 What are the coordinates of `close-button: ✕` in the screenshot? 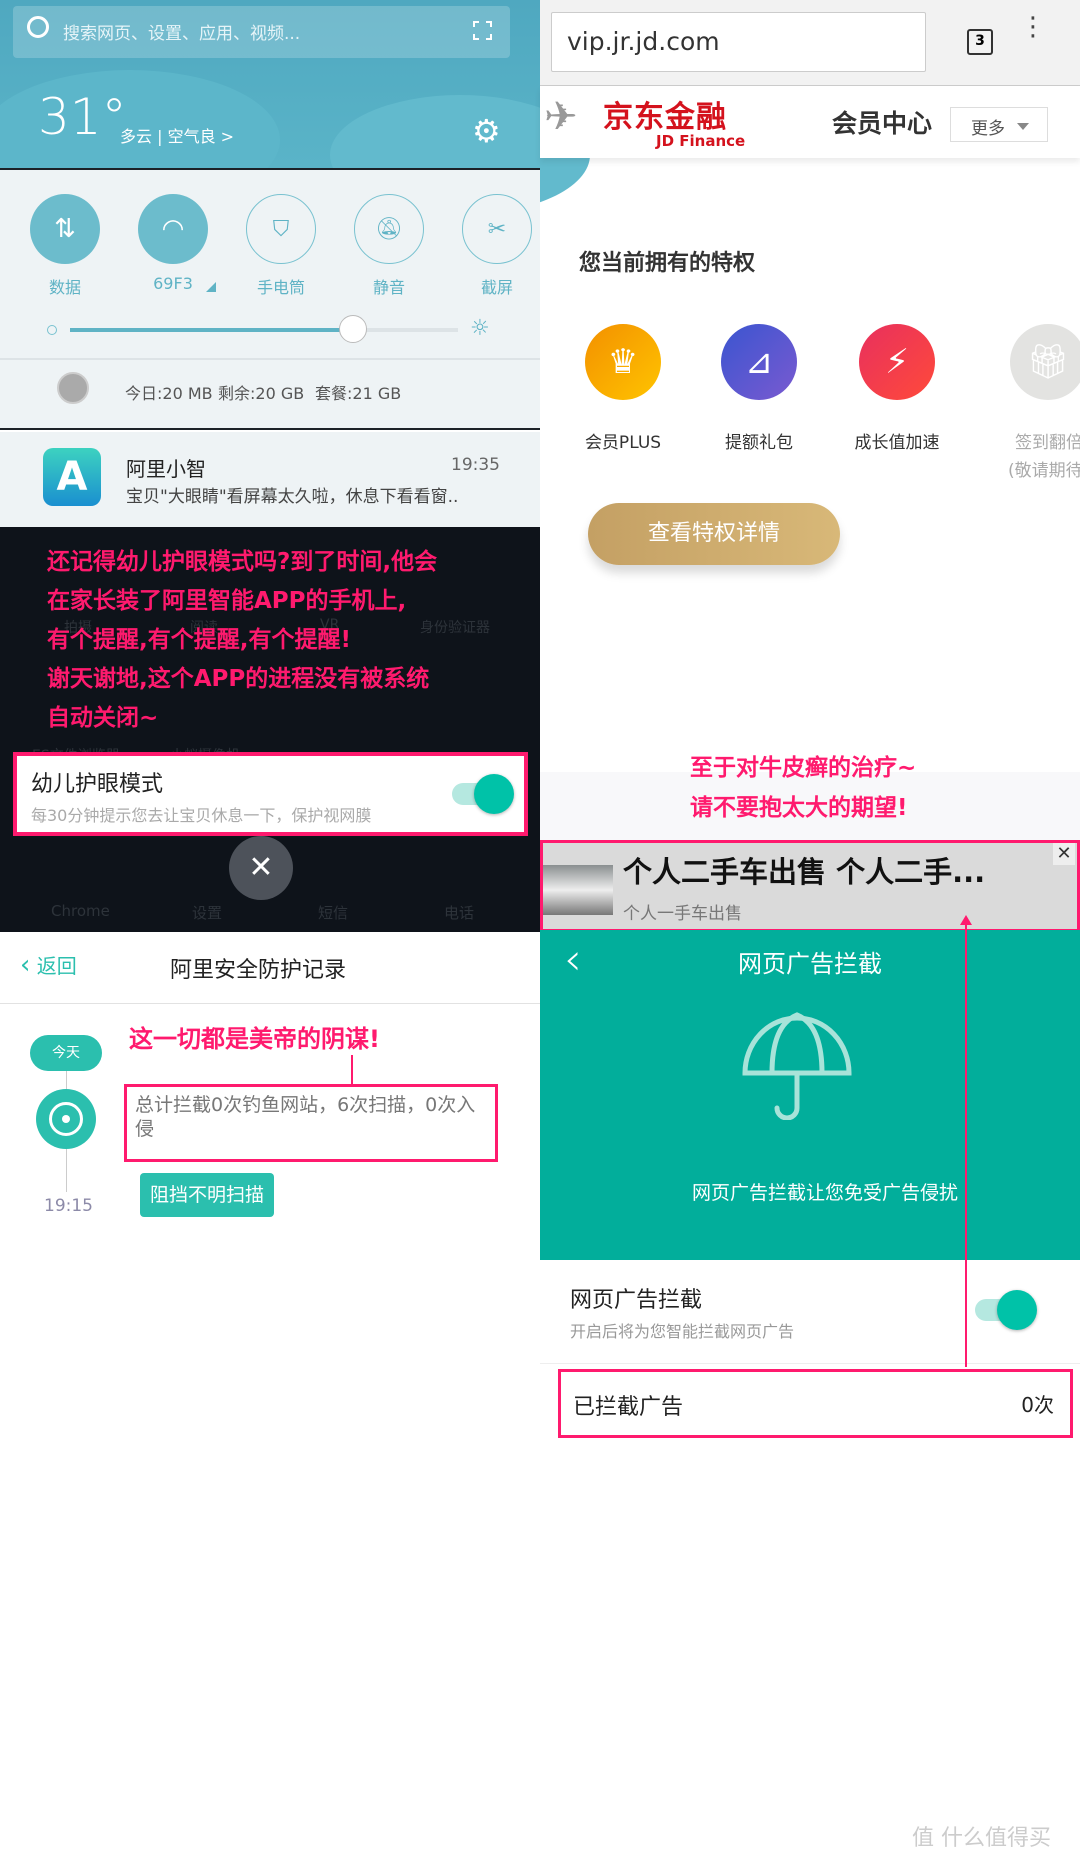 It's located at (261, 868).